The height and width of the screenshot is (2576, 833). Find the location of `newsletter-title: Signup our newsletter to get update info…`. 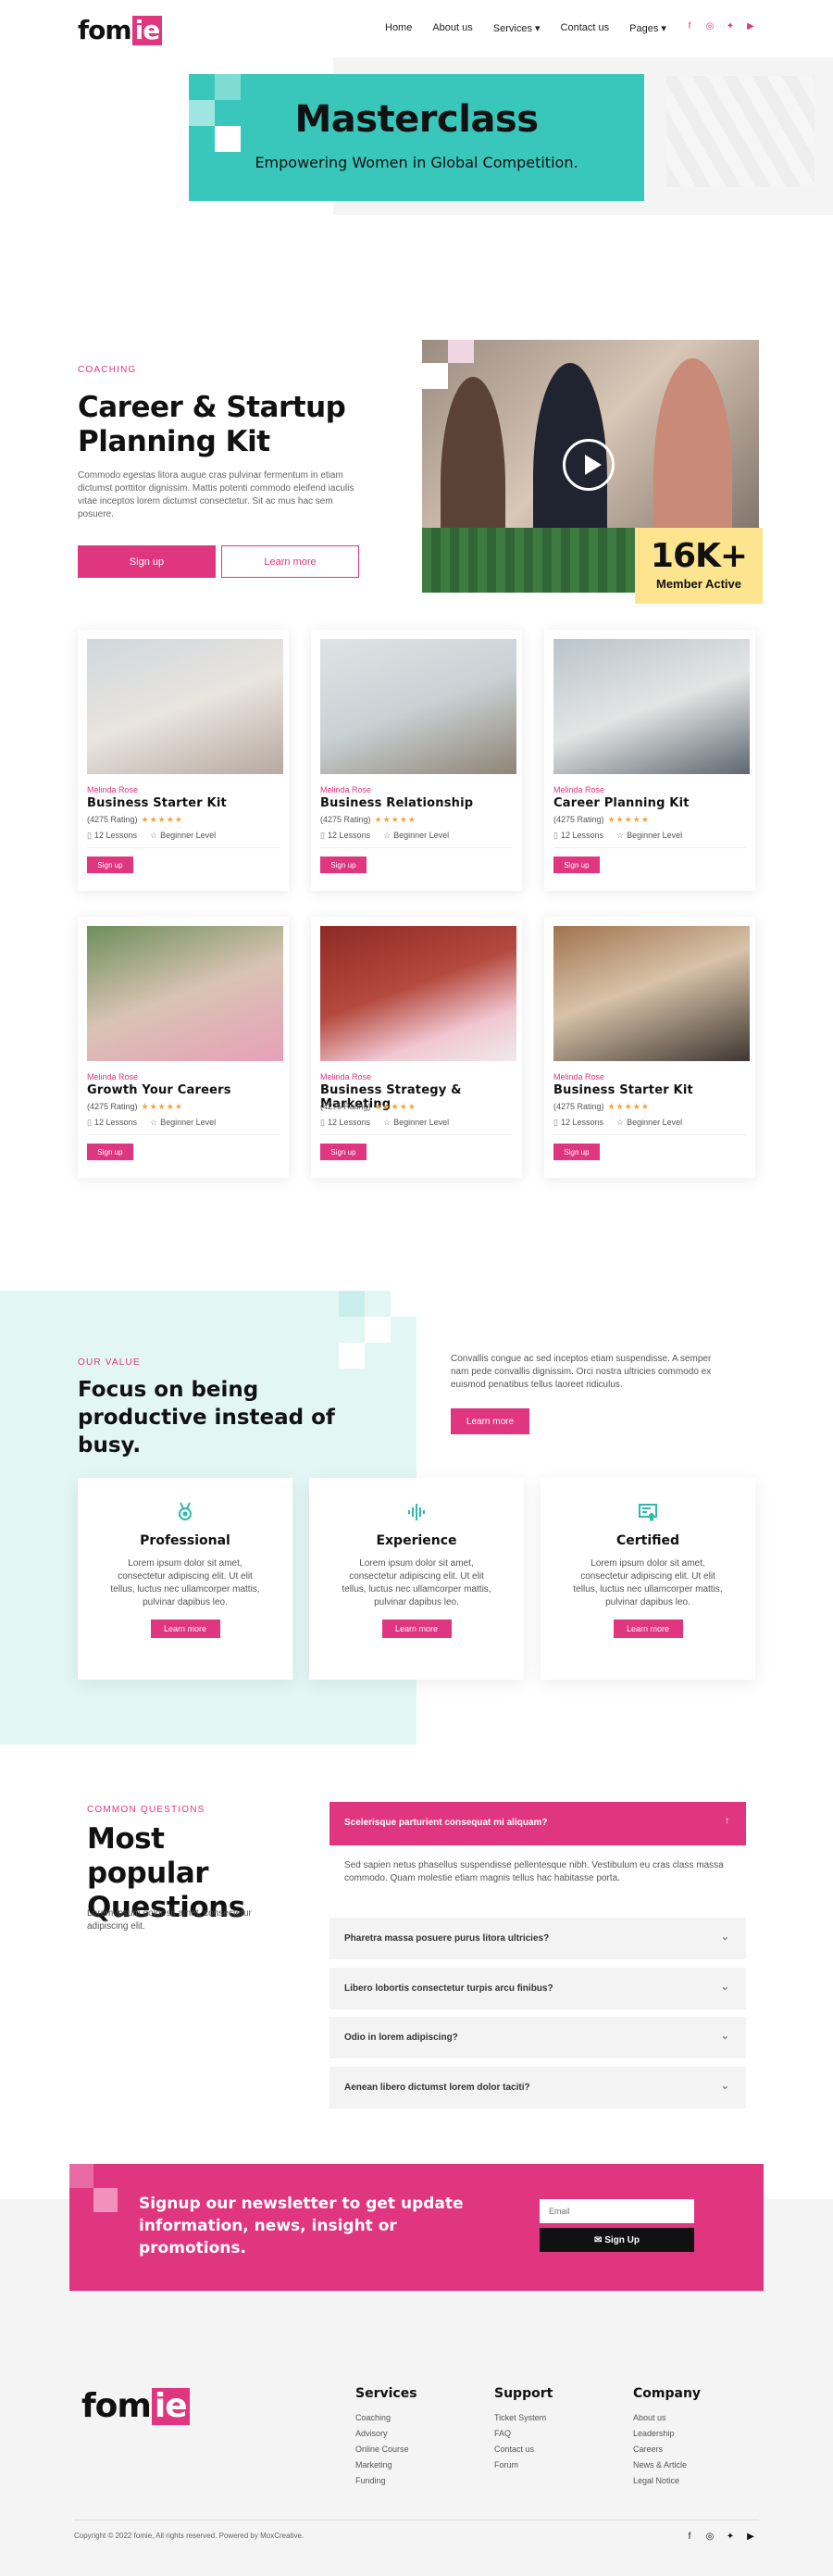

newsletter-title: Signup our newsletter to get update info… is located at coordinates (302, 2226).